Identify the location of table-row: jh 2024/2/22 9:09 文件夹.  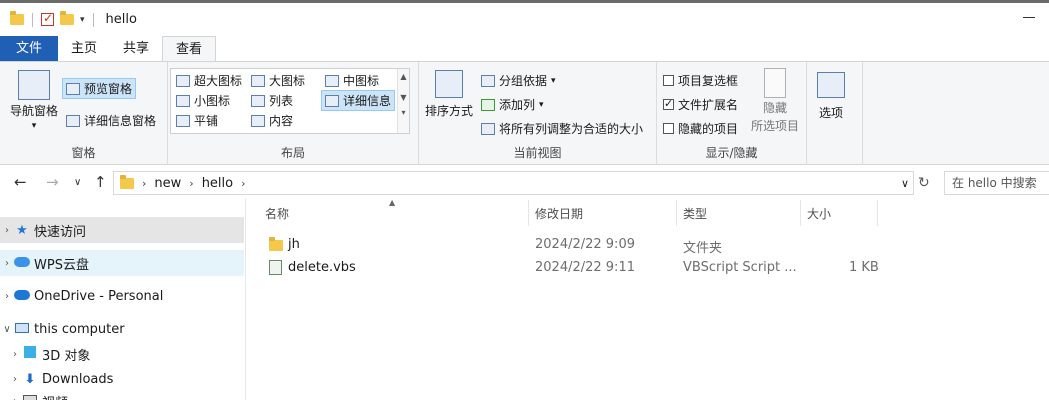
(567, 245).